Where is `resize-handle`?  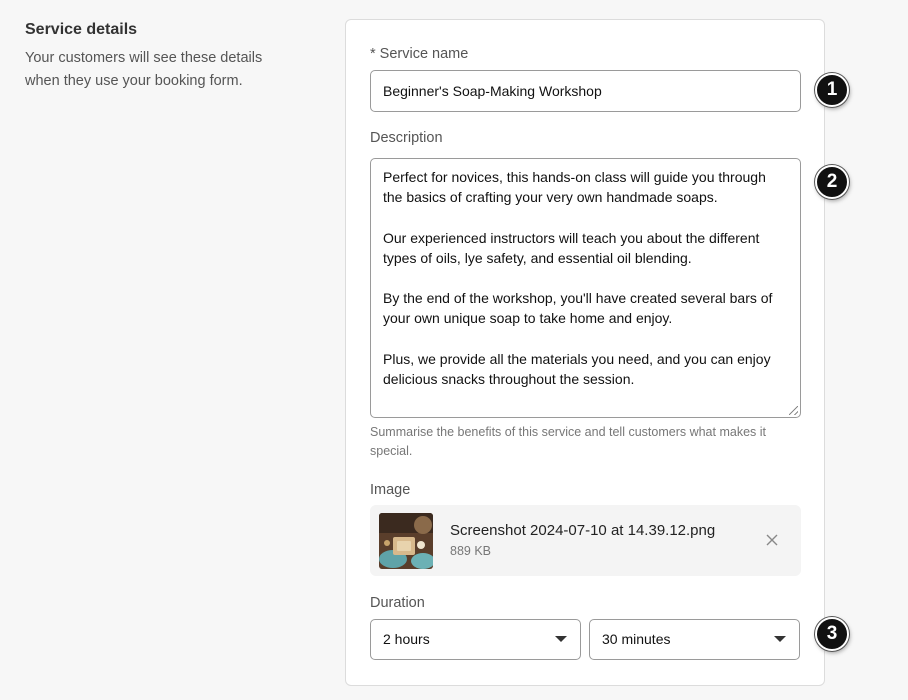
resize-handle is located at coordinates (793, 410).